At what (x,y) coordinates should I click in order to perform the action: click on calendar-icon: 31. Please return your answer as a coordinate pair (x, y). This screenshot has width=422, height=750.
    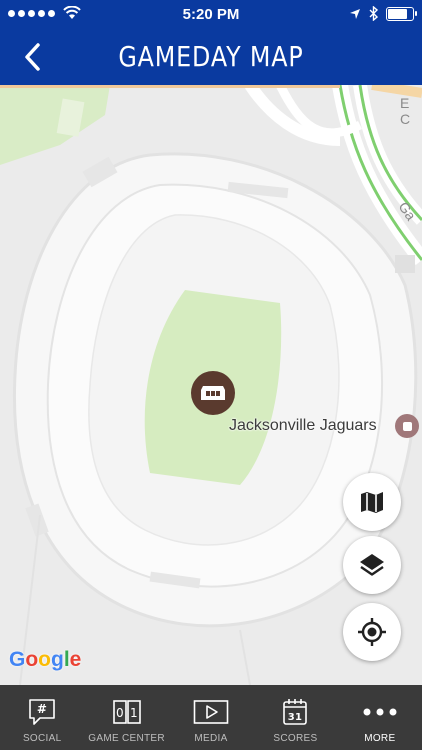
    Looking at the image, I should click on (295, 712).